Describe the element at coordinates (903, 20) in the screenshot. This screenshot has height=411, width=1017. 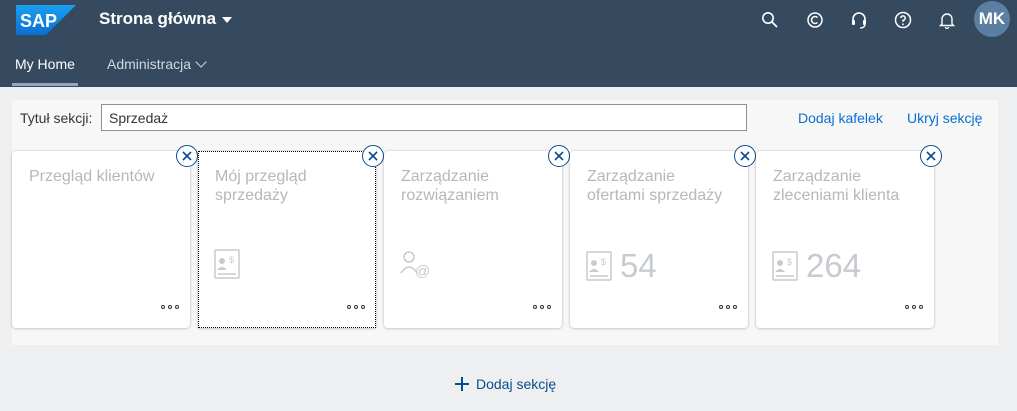
I see `help-icon` at that location.